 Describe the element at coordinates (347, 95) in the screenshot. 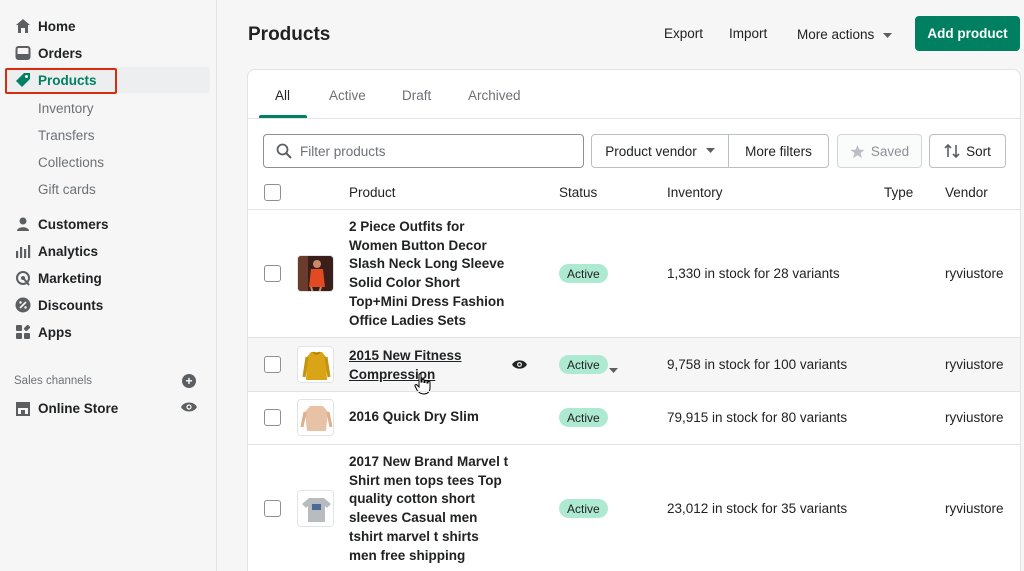

I see `tab-active: Active` at that location.